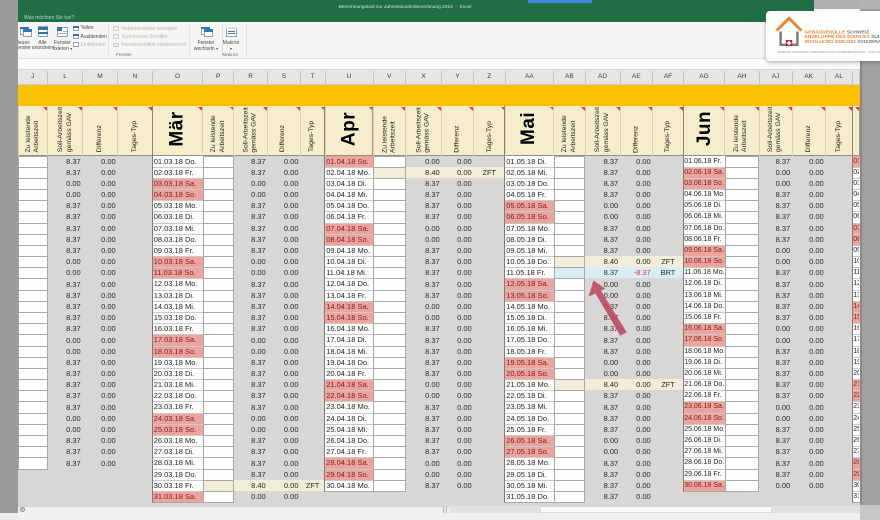 Image resolution: width=880 pixels, height=520 pixels. Describe the element at coordinates (842, 42) in the screenshot. I see `svg-text: INVOLUCRO EDILIZIO SVIZZERA` at that location.